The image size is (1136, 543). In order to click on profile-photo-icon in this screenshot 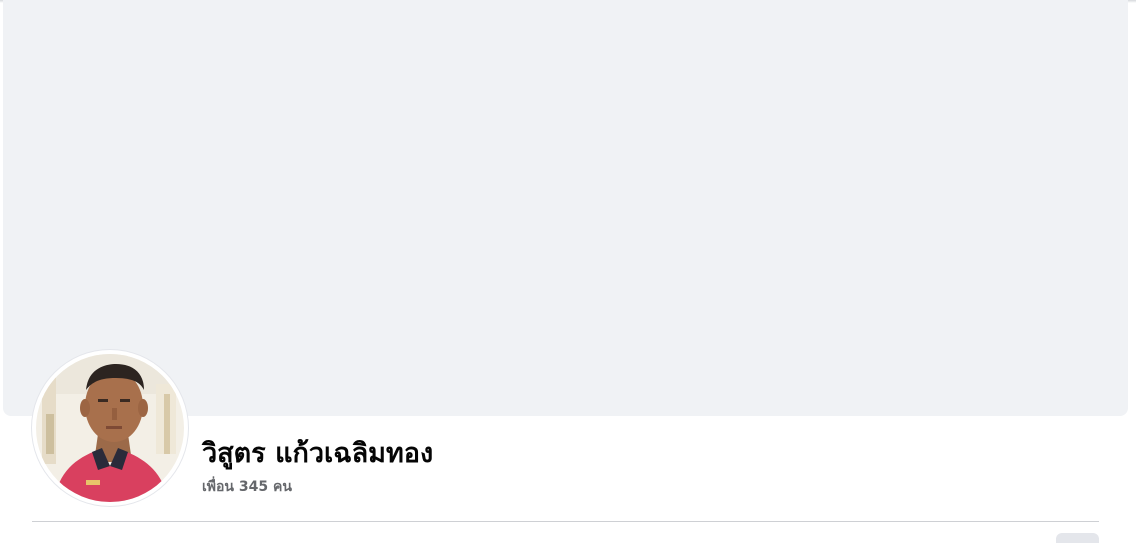, I will do `click(110, 428)`.